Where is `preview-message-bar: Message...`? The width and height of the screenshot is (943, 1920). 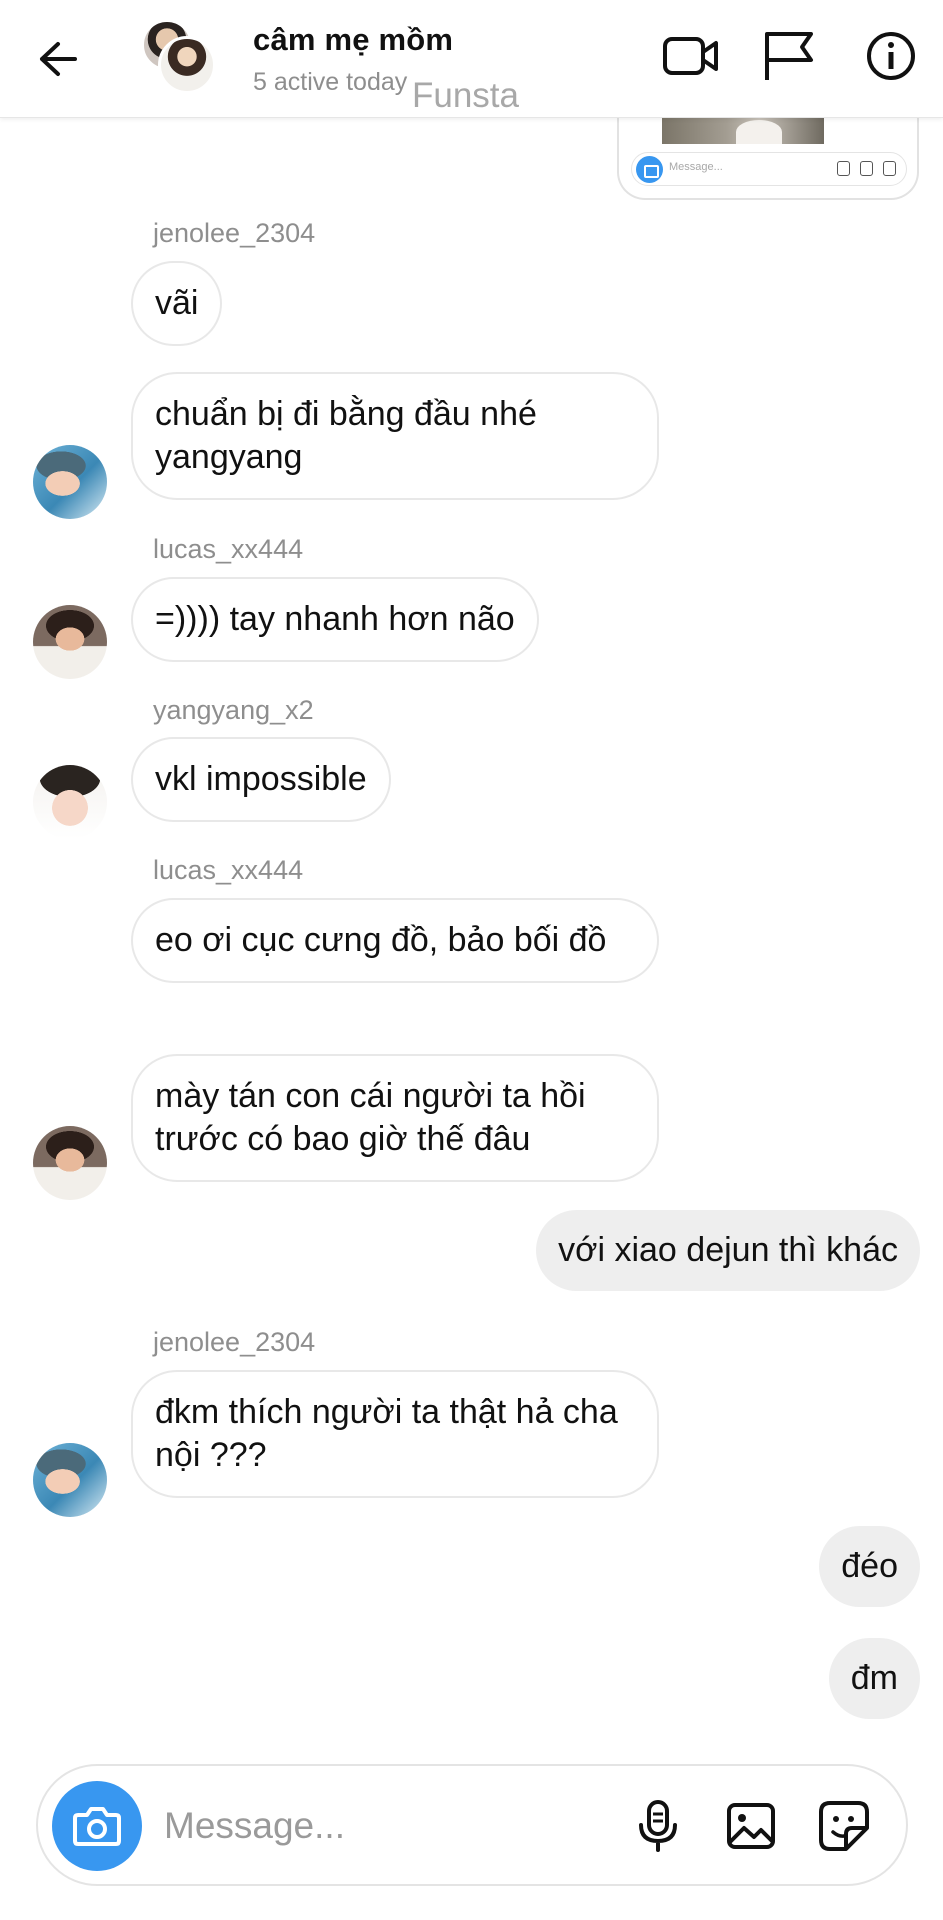 preview-message-bar: Message... is located at coordinates (769, 169).